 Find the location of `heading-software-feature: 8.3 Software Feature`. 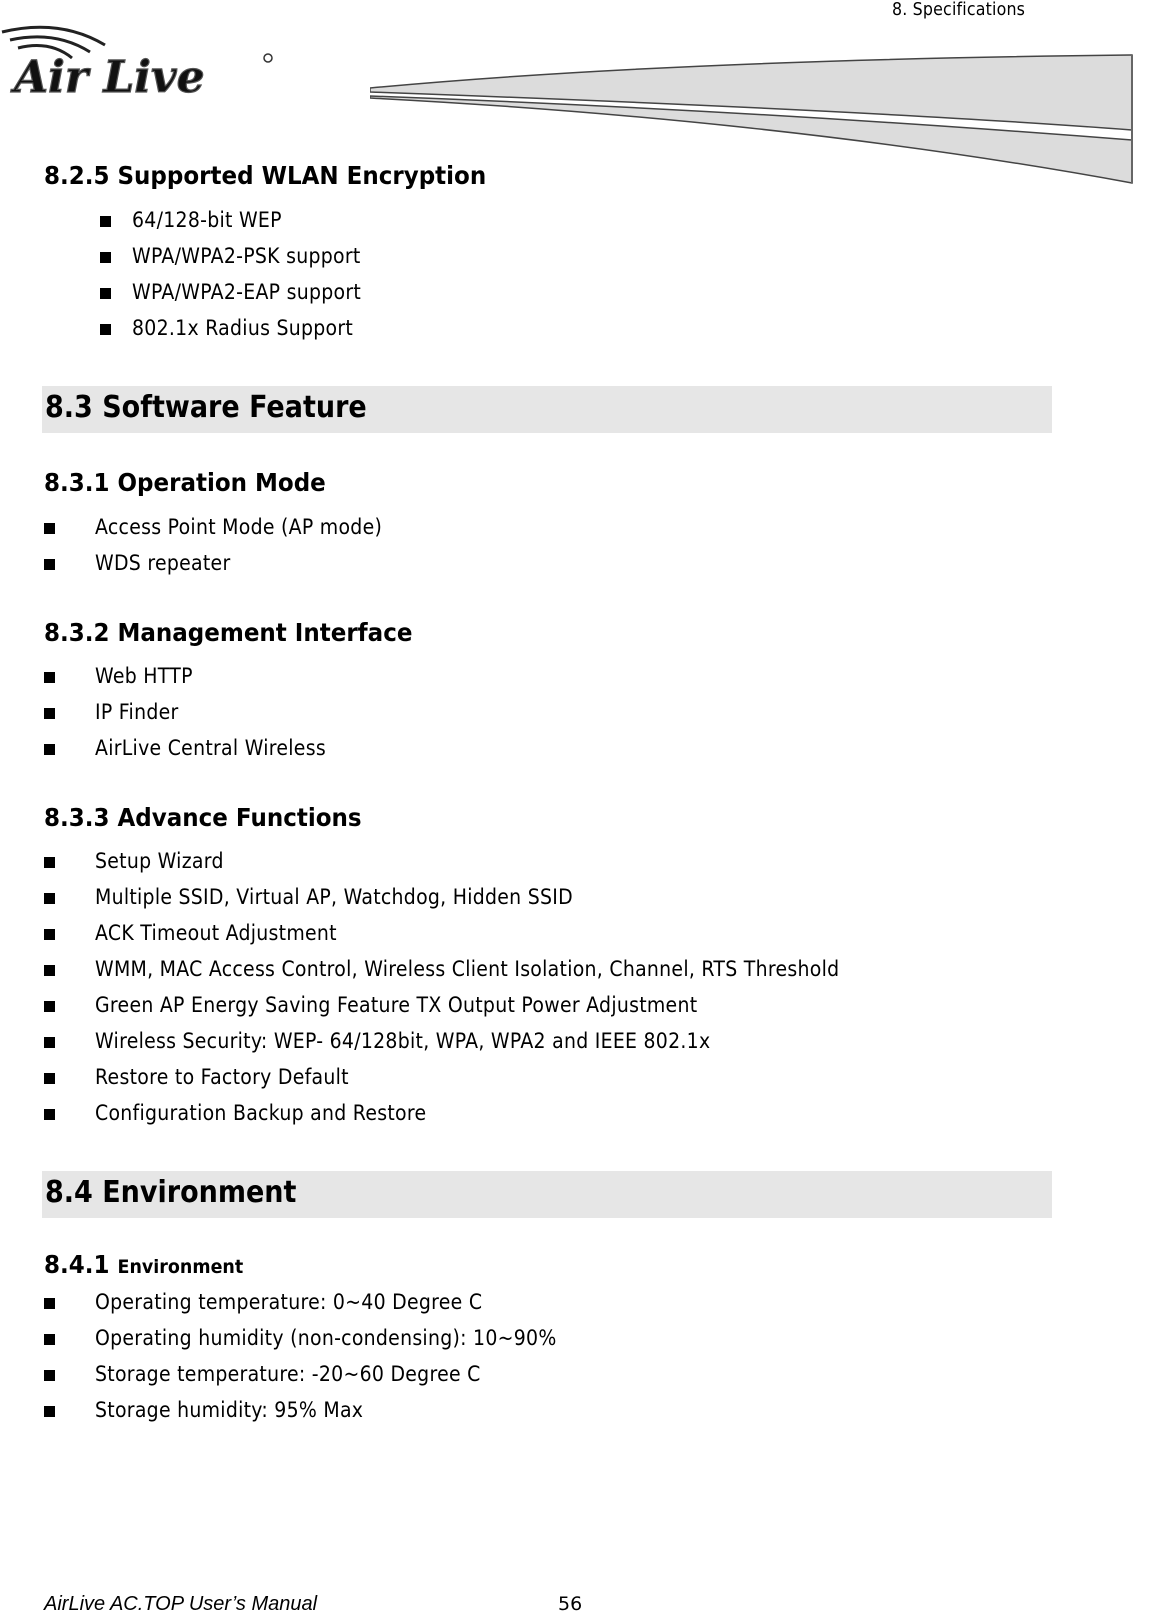

heading-software-feature: 8.3 Software Feature is located at coordinates (206, 407).